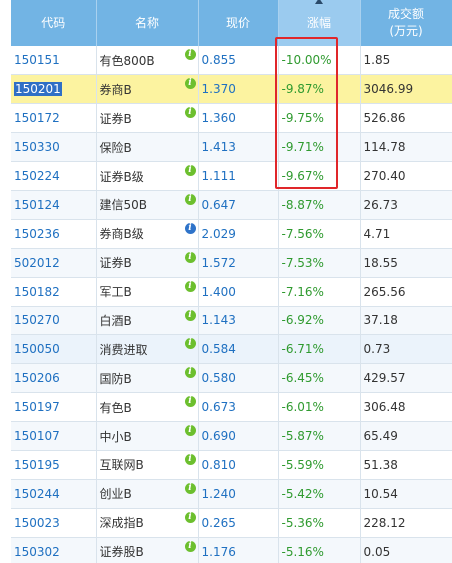  Describe the element at coordinates (37, 176) in the screenshot. I see `fund-code-text: 150224` at that location.